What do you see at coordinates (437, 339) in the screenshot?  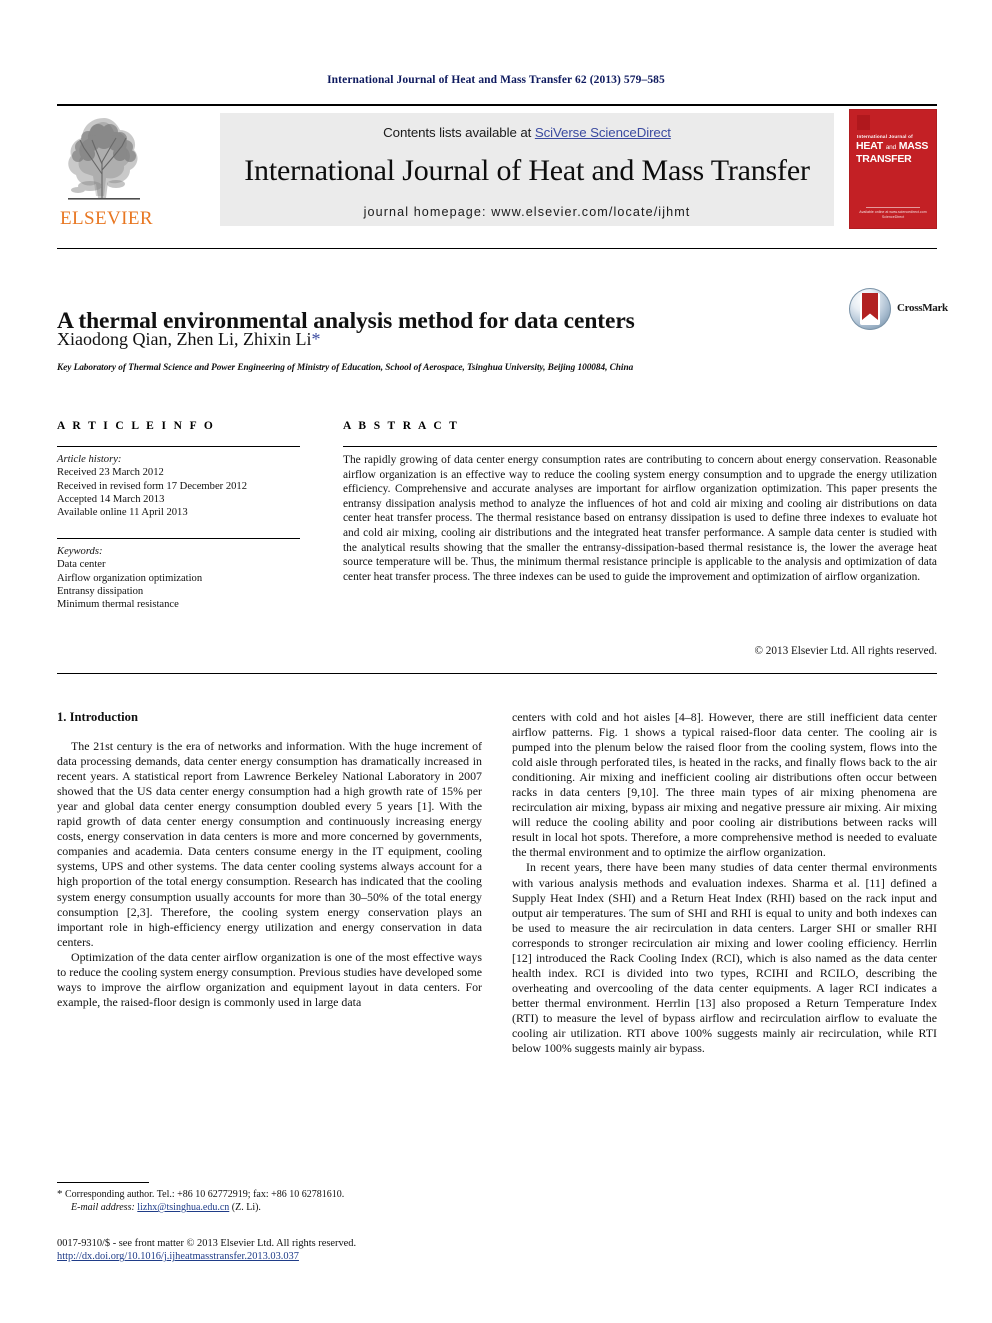 I see `author-list: Xiaodong Qian, Zhen Li, Zhixin Li*` at bounding box center [437, 339].